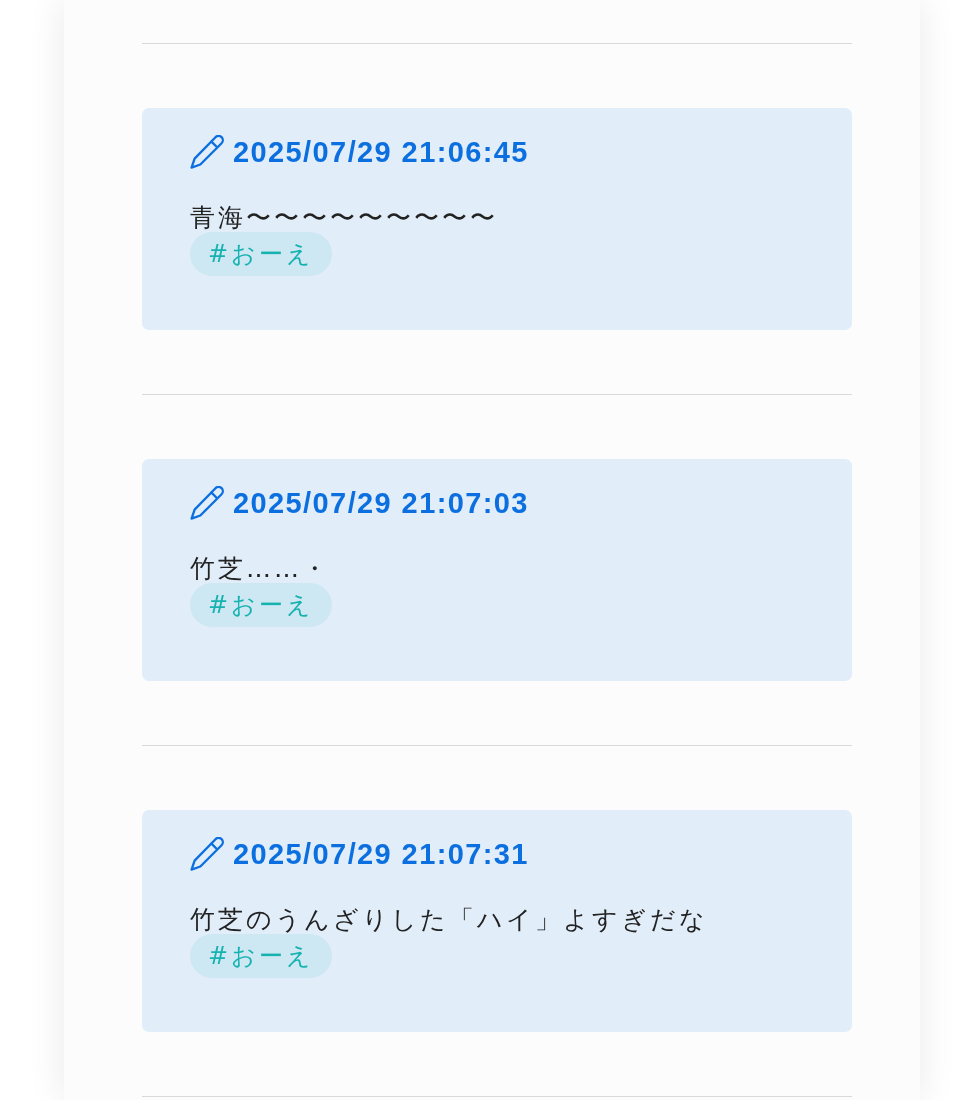  What do you see at coordinates (381, 503) in the screenshot?
I see `post-timestamp: 2025/07/29 21:07:03` at bounding box center [381, 503].